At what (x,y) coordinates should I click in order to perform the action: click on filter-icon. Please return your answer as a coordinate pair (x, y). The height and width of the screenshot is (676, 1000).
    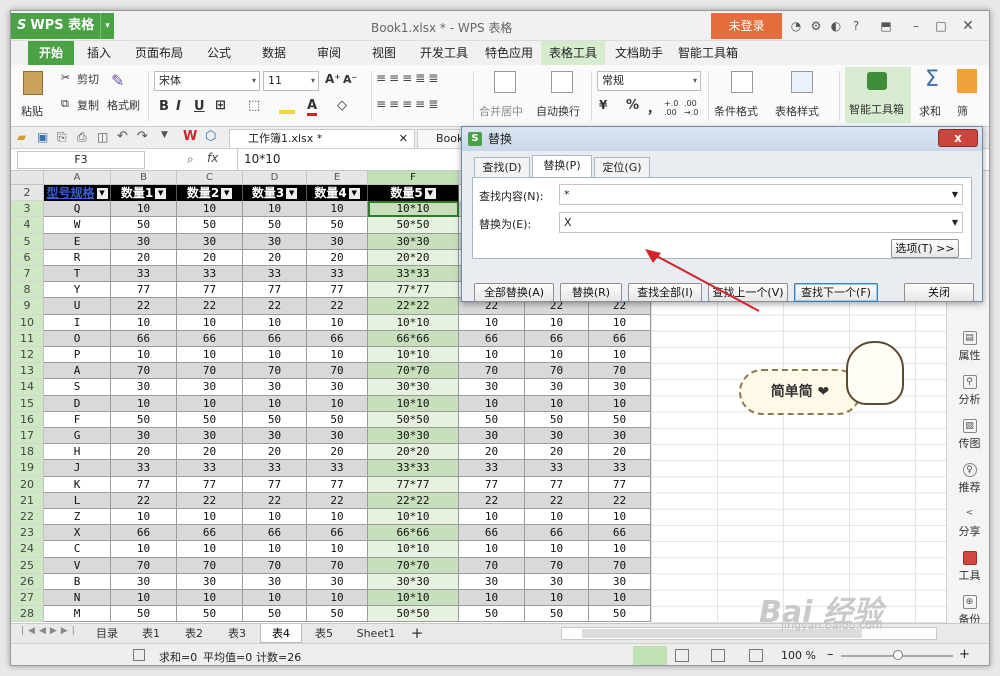
    Looking at the image, I should click on (967, 81).